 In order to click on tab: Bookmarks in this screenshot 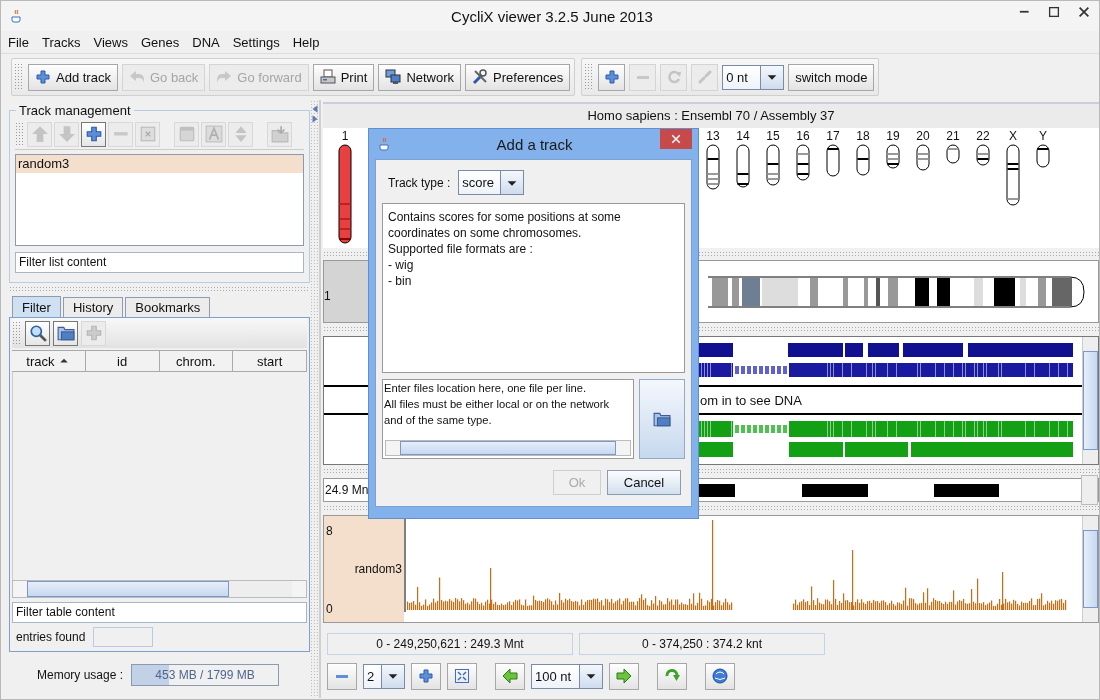, I will do `click(168, 307)`.